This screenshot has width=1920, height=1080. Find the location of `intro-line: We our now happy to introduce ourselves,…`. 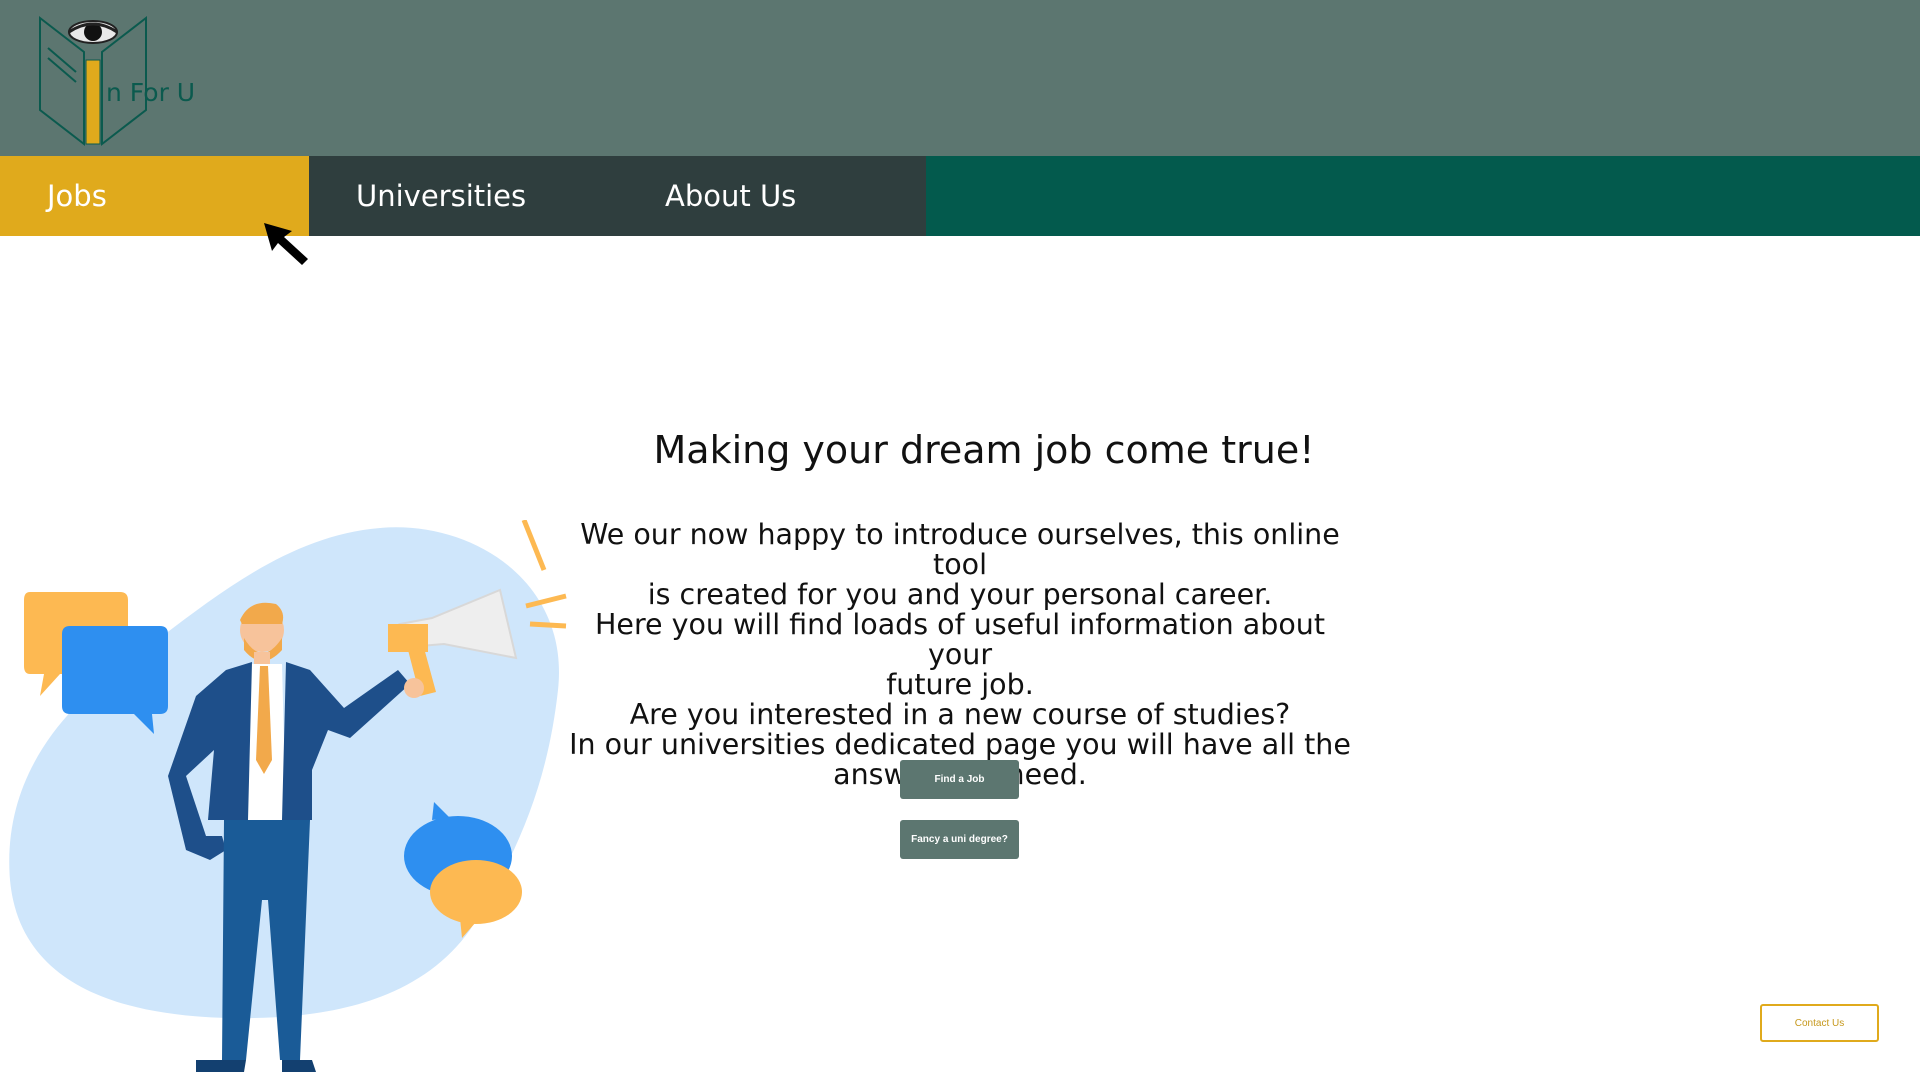

intro-line: We our now happy to introduce ourselves,… is located at coordinates (960, 549).